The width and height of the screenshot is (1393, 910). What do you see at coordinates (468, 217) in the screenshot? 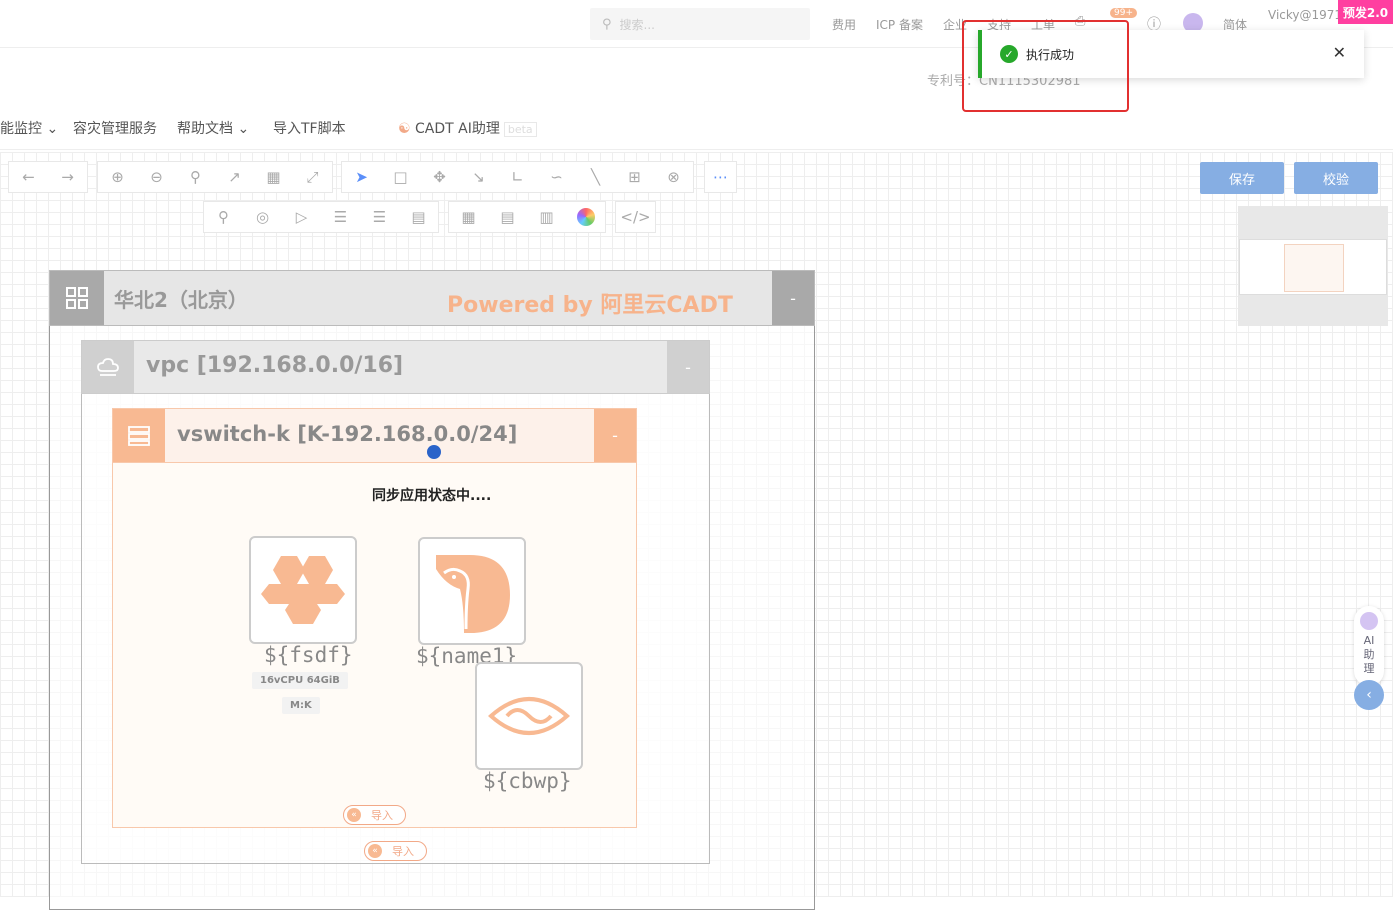
I see `layout-grid-icon: ▦` at bounding box center [468, 217].